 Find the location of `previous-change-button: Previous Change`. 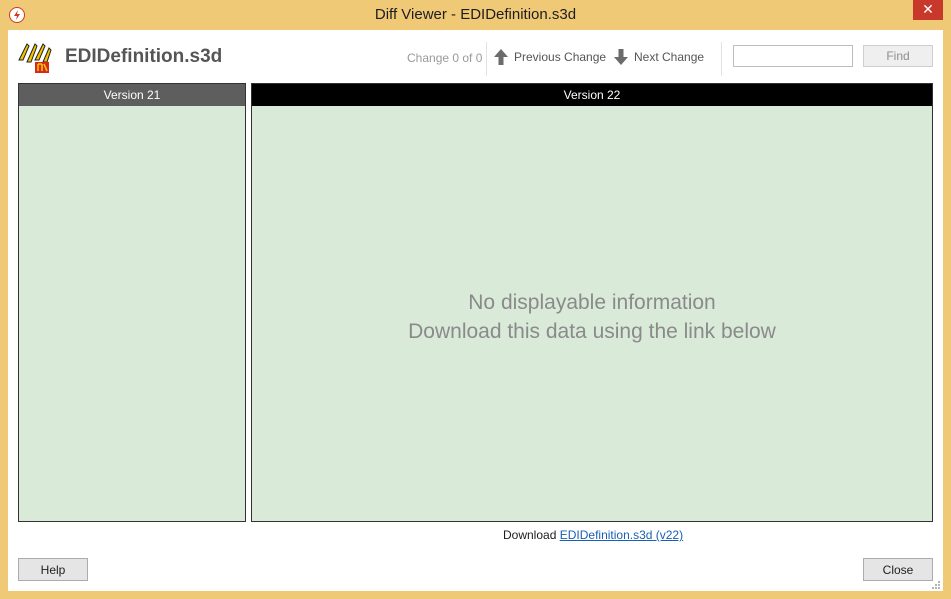

previous-change-button: Previous Change is located at coordinates (549, 57).